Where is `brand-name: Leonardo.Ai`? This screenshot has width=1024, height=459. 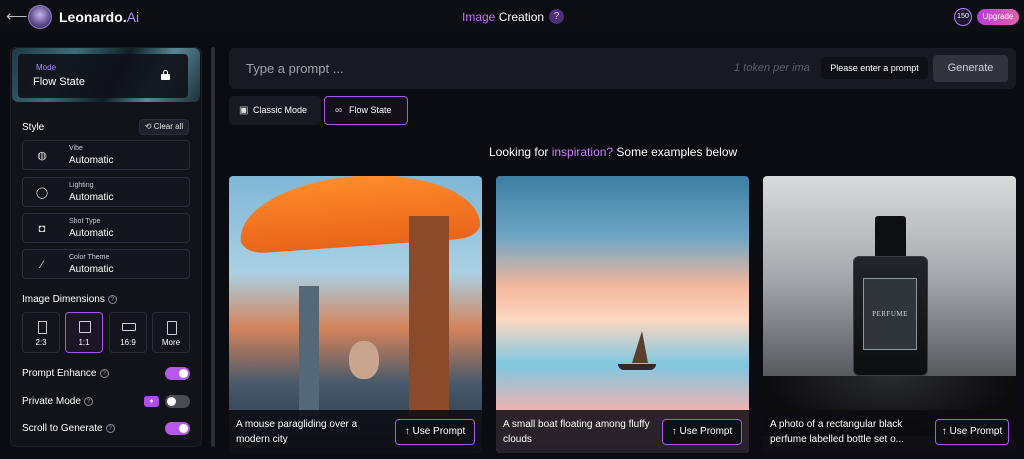 brand-name: Leonardo.Ai is located at coordinates (99, 17).